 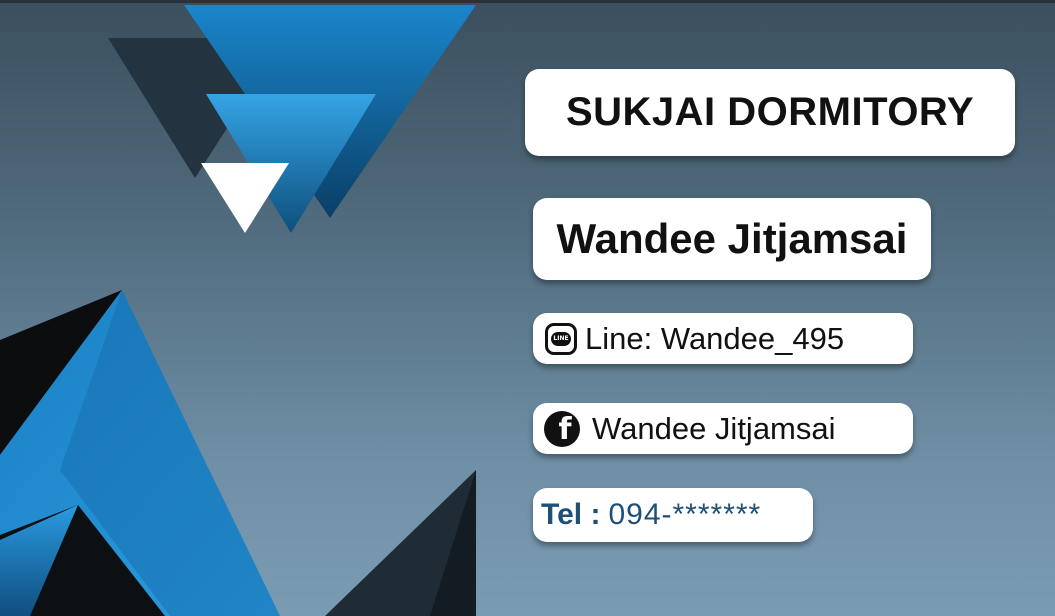 I want to click on owner-name-card: Wandee Jitjamsai, so click(x=732, y=239).